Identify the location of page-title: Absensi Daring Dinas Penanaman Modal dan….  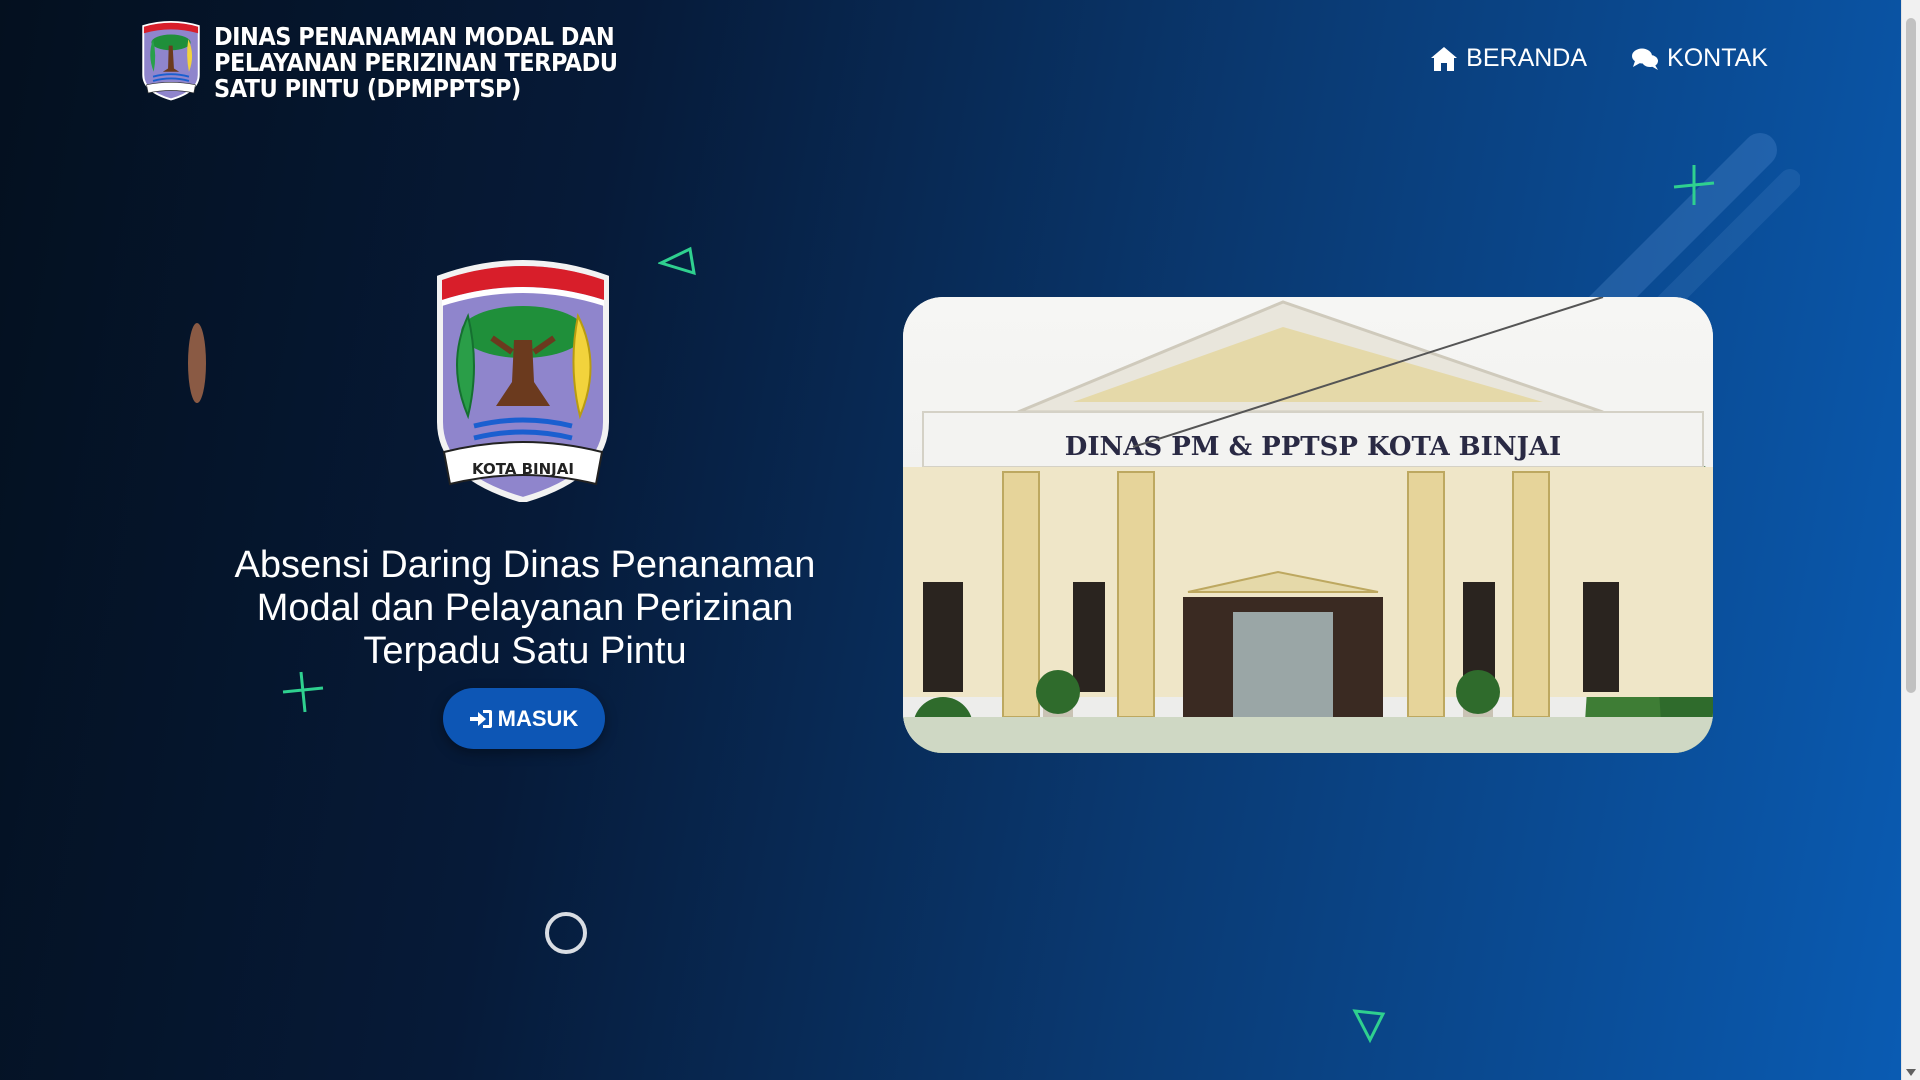
(525, 608).